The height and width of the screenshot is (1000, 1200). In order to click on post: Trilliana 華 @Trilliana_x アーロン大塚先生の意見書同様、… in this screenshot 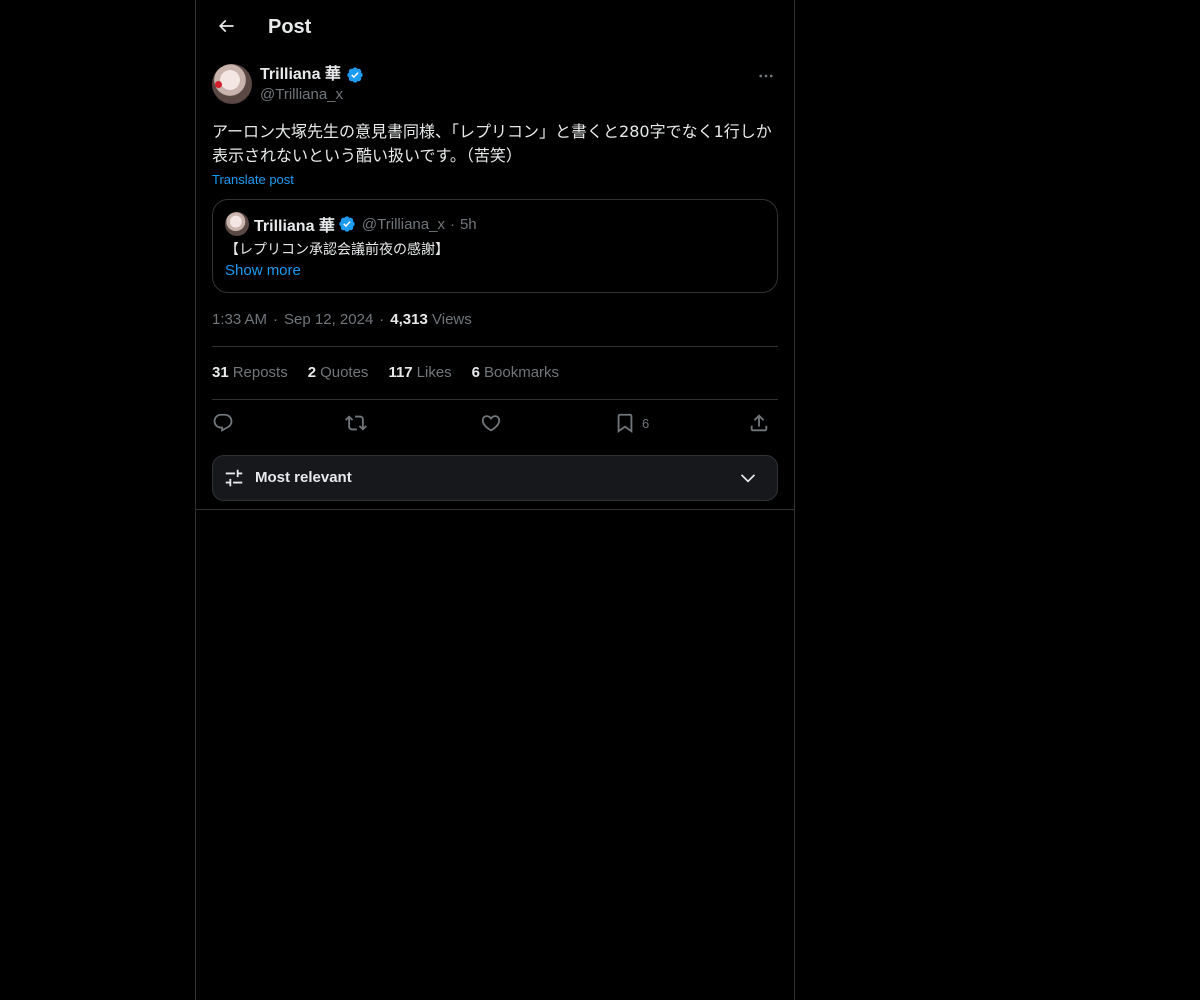, I will do `click(495, 126)`.